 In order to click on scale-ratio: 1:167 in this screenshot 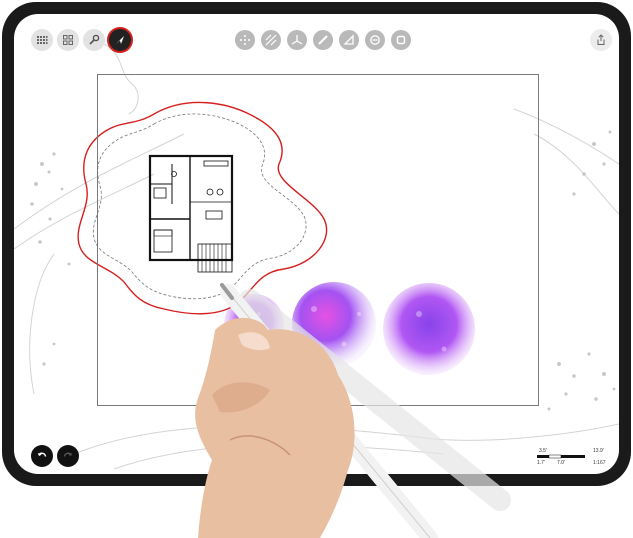, I will do `click(599, 463)`.